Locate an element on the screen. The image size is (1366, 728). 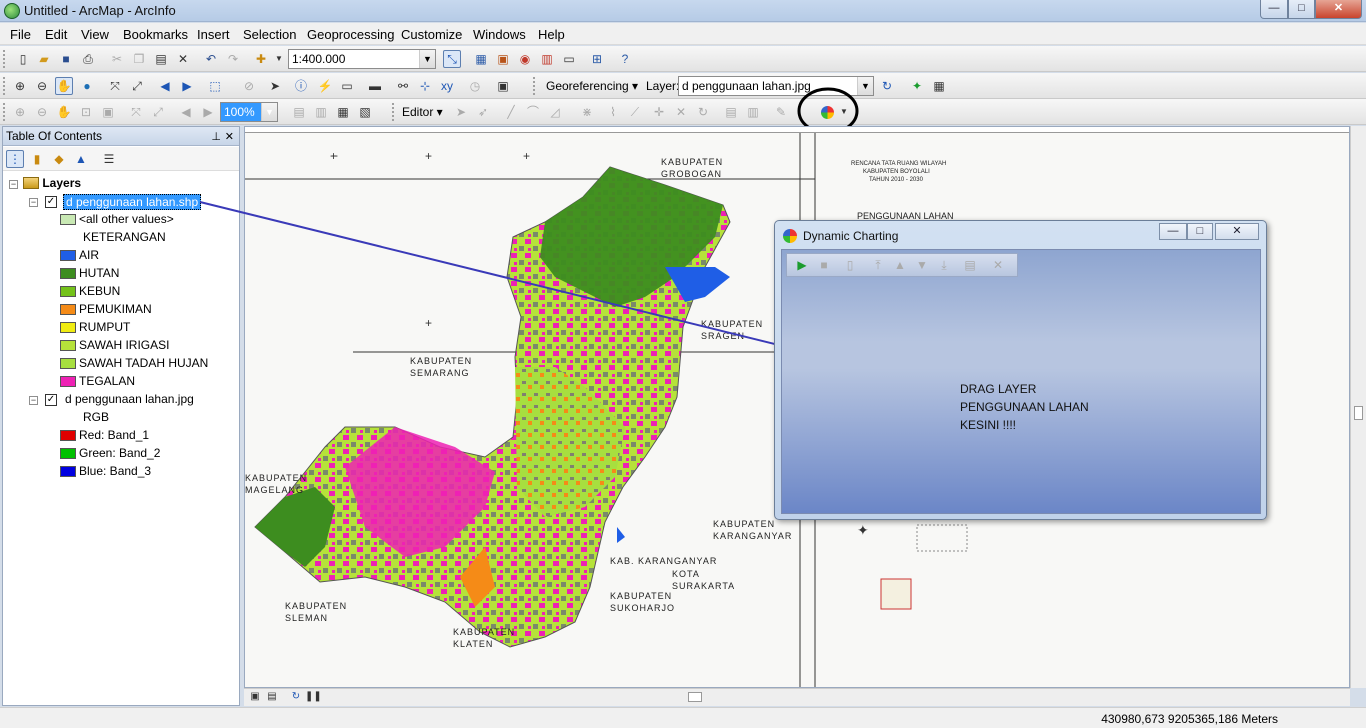
rotate-icon: ↻ is located at coordinates (887, 86).